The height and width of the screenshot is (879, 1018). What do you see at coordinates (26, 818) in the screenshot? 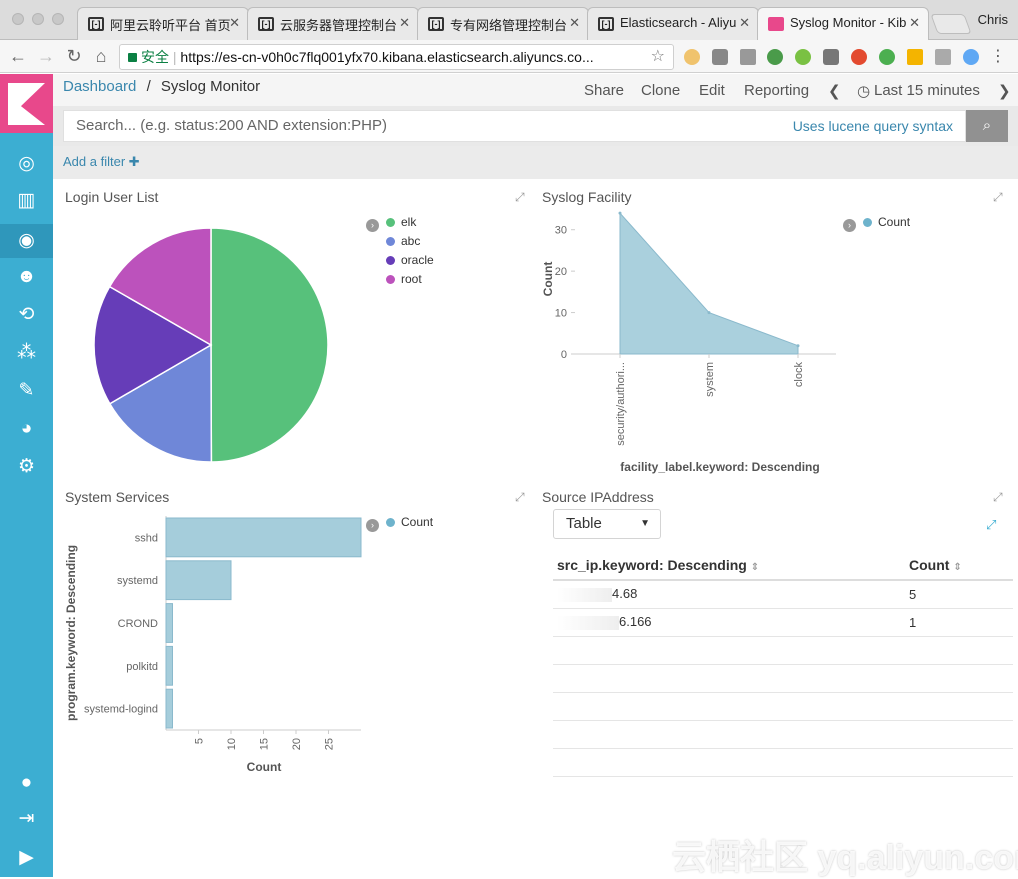
I see `logout-icon: ⇥` at bounding box center [26, 818].